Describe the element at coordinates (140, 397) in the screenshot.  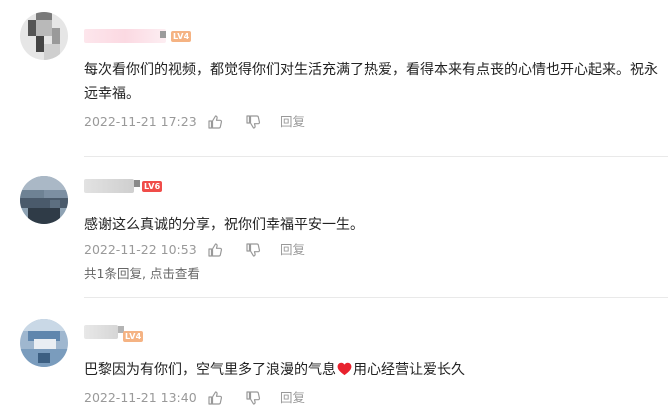
I see `comment-time: 2022-11-21 13:40` at that location.